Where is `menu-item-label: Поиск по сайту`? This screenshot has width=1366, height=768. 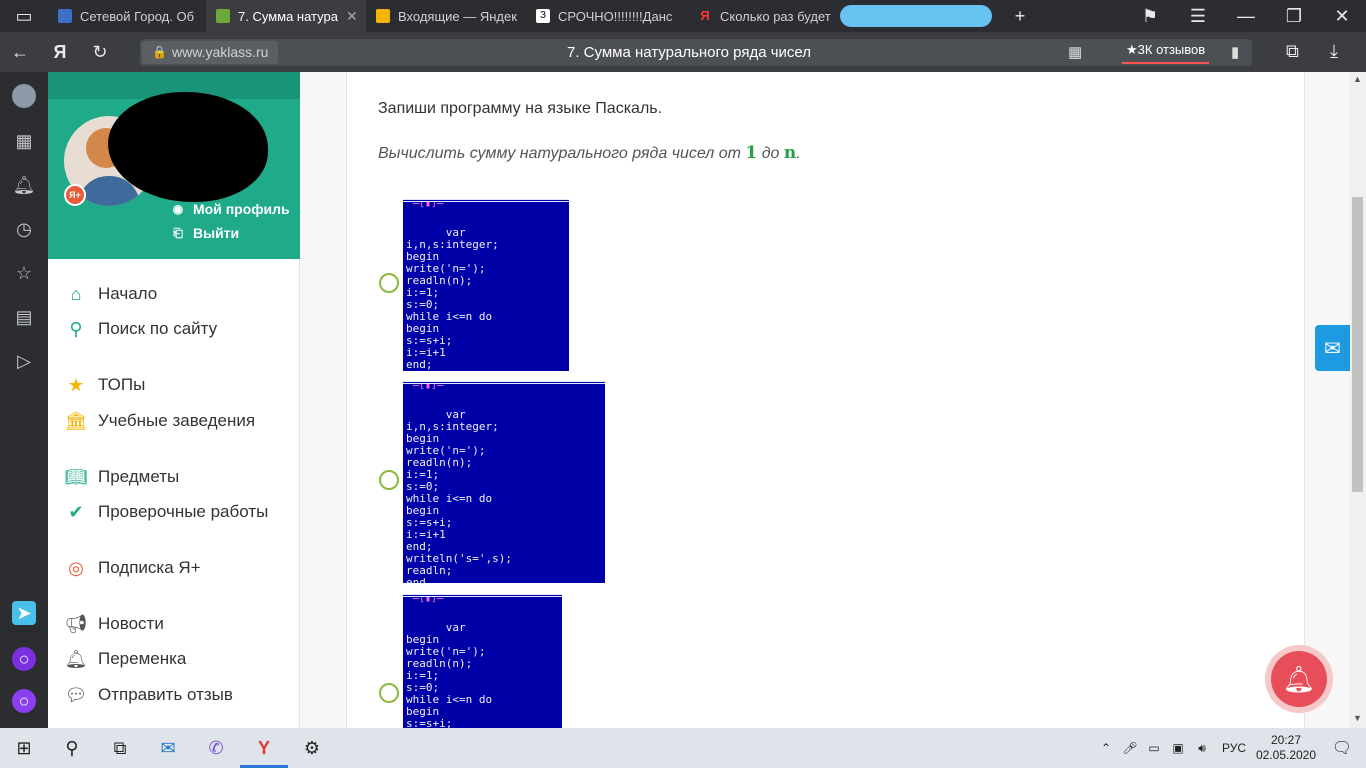 menu-item-label: Поиск по сайту is located at coordinates (158, 328).